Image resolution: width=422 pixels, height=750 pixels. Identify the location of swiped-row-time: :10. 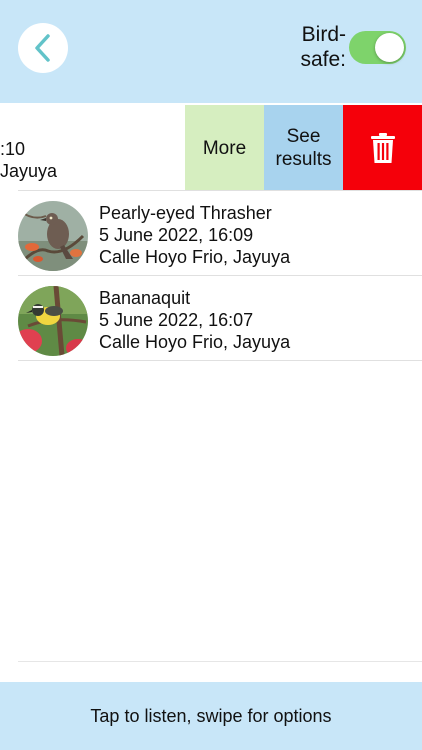
(13, 149).